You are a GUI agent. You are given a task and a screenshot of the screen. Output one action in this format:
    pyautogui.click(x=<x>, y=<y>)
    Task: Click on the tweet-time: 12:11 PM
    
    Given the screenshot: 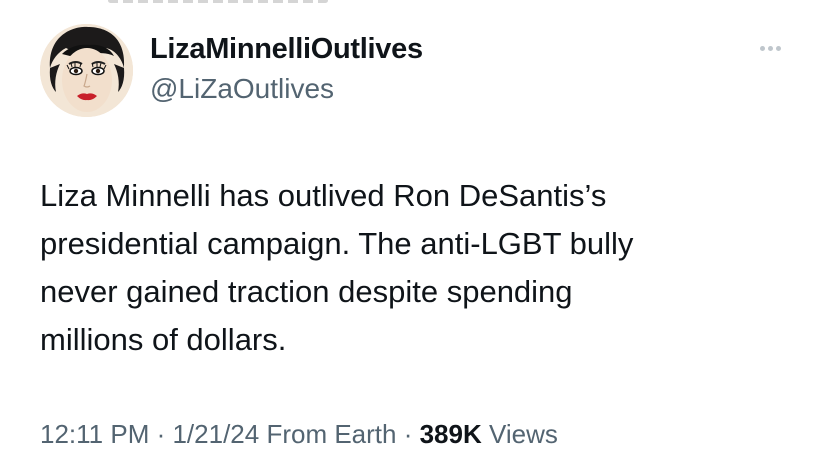 What is the action you would take?
    pyautogui.click(x=94, y=434)
    